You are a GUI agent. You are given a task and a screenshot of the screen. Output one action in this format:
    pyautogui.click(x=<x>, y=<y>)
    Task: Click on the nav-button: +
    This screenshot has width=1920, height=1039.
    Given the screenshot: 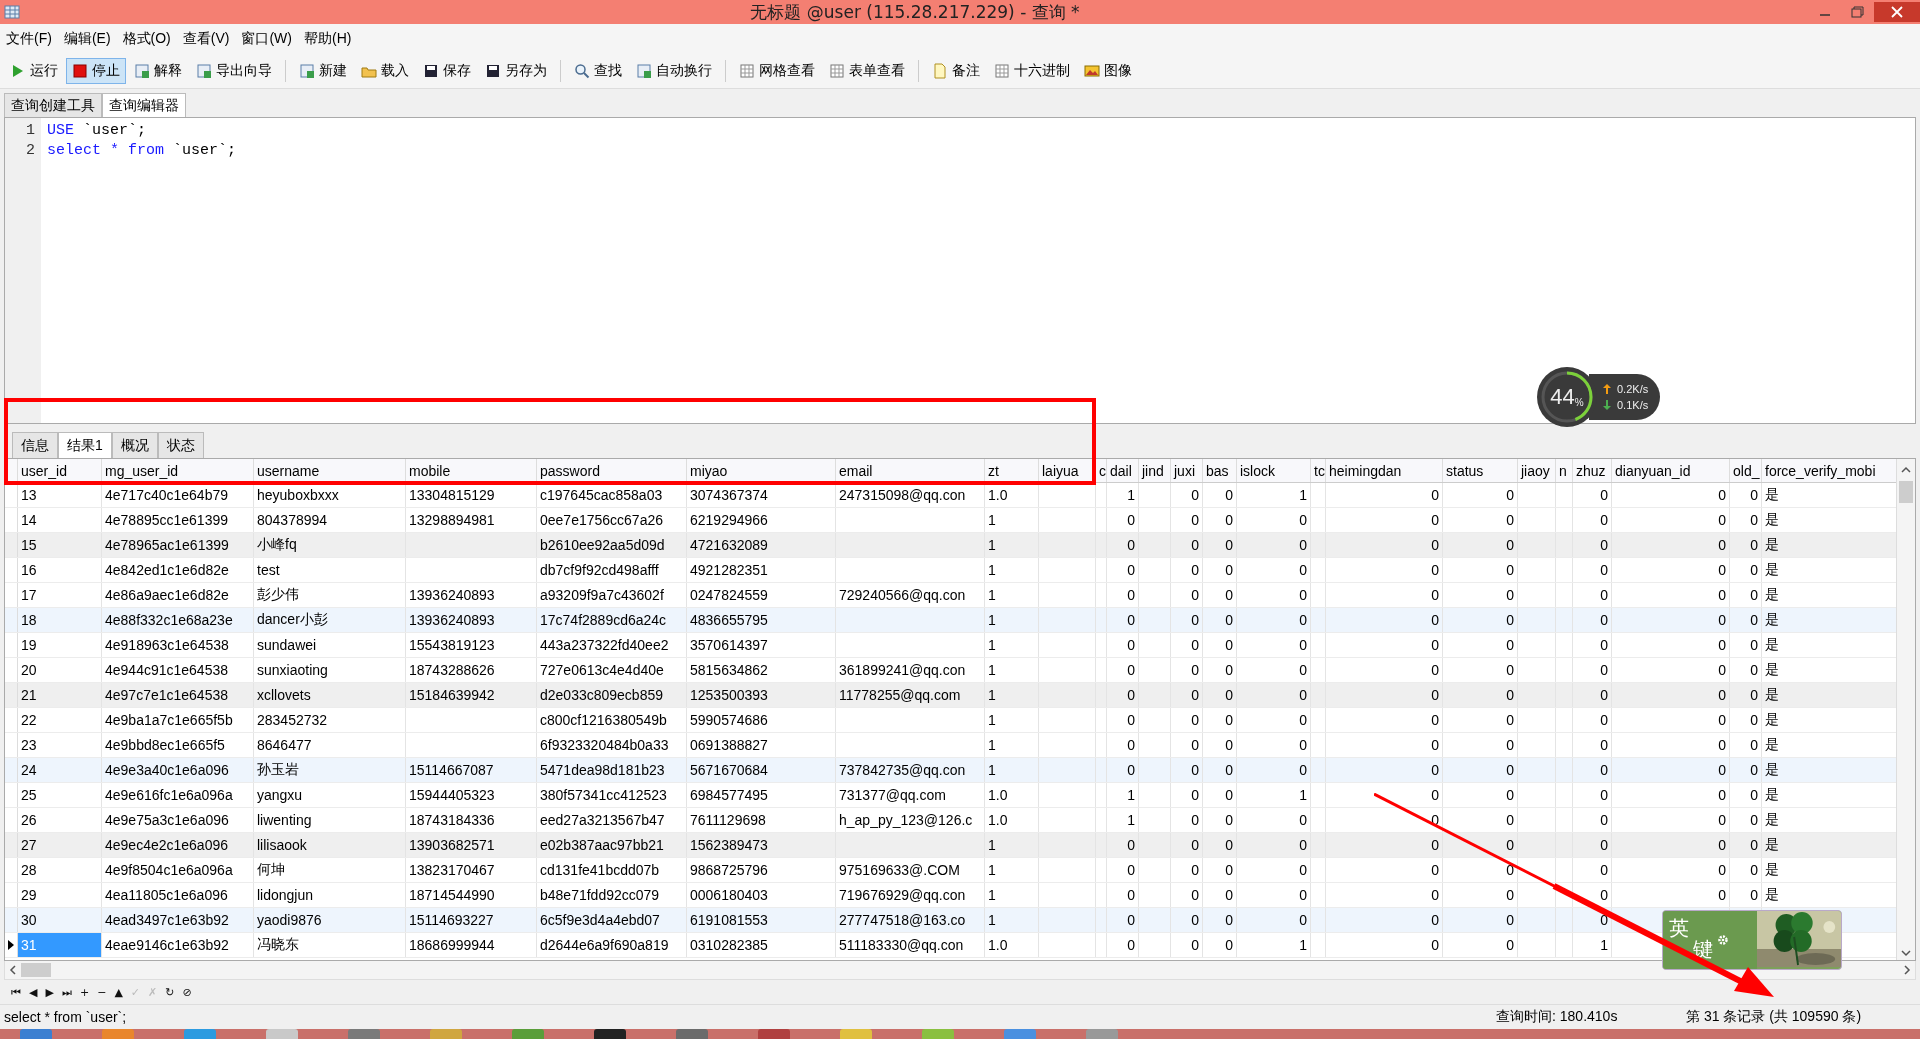 What is the action you would take?
    pyautogui.click(x=84, y=992)
    